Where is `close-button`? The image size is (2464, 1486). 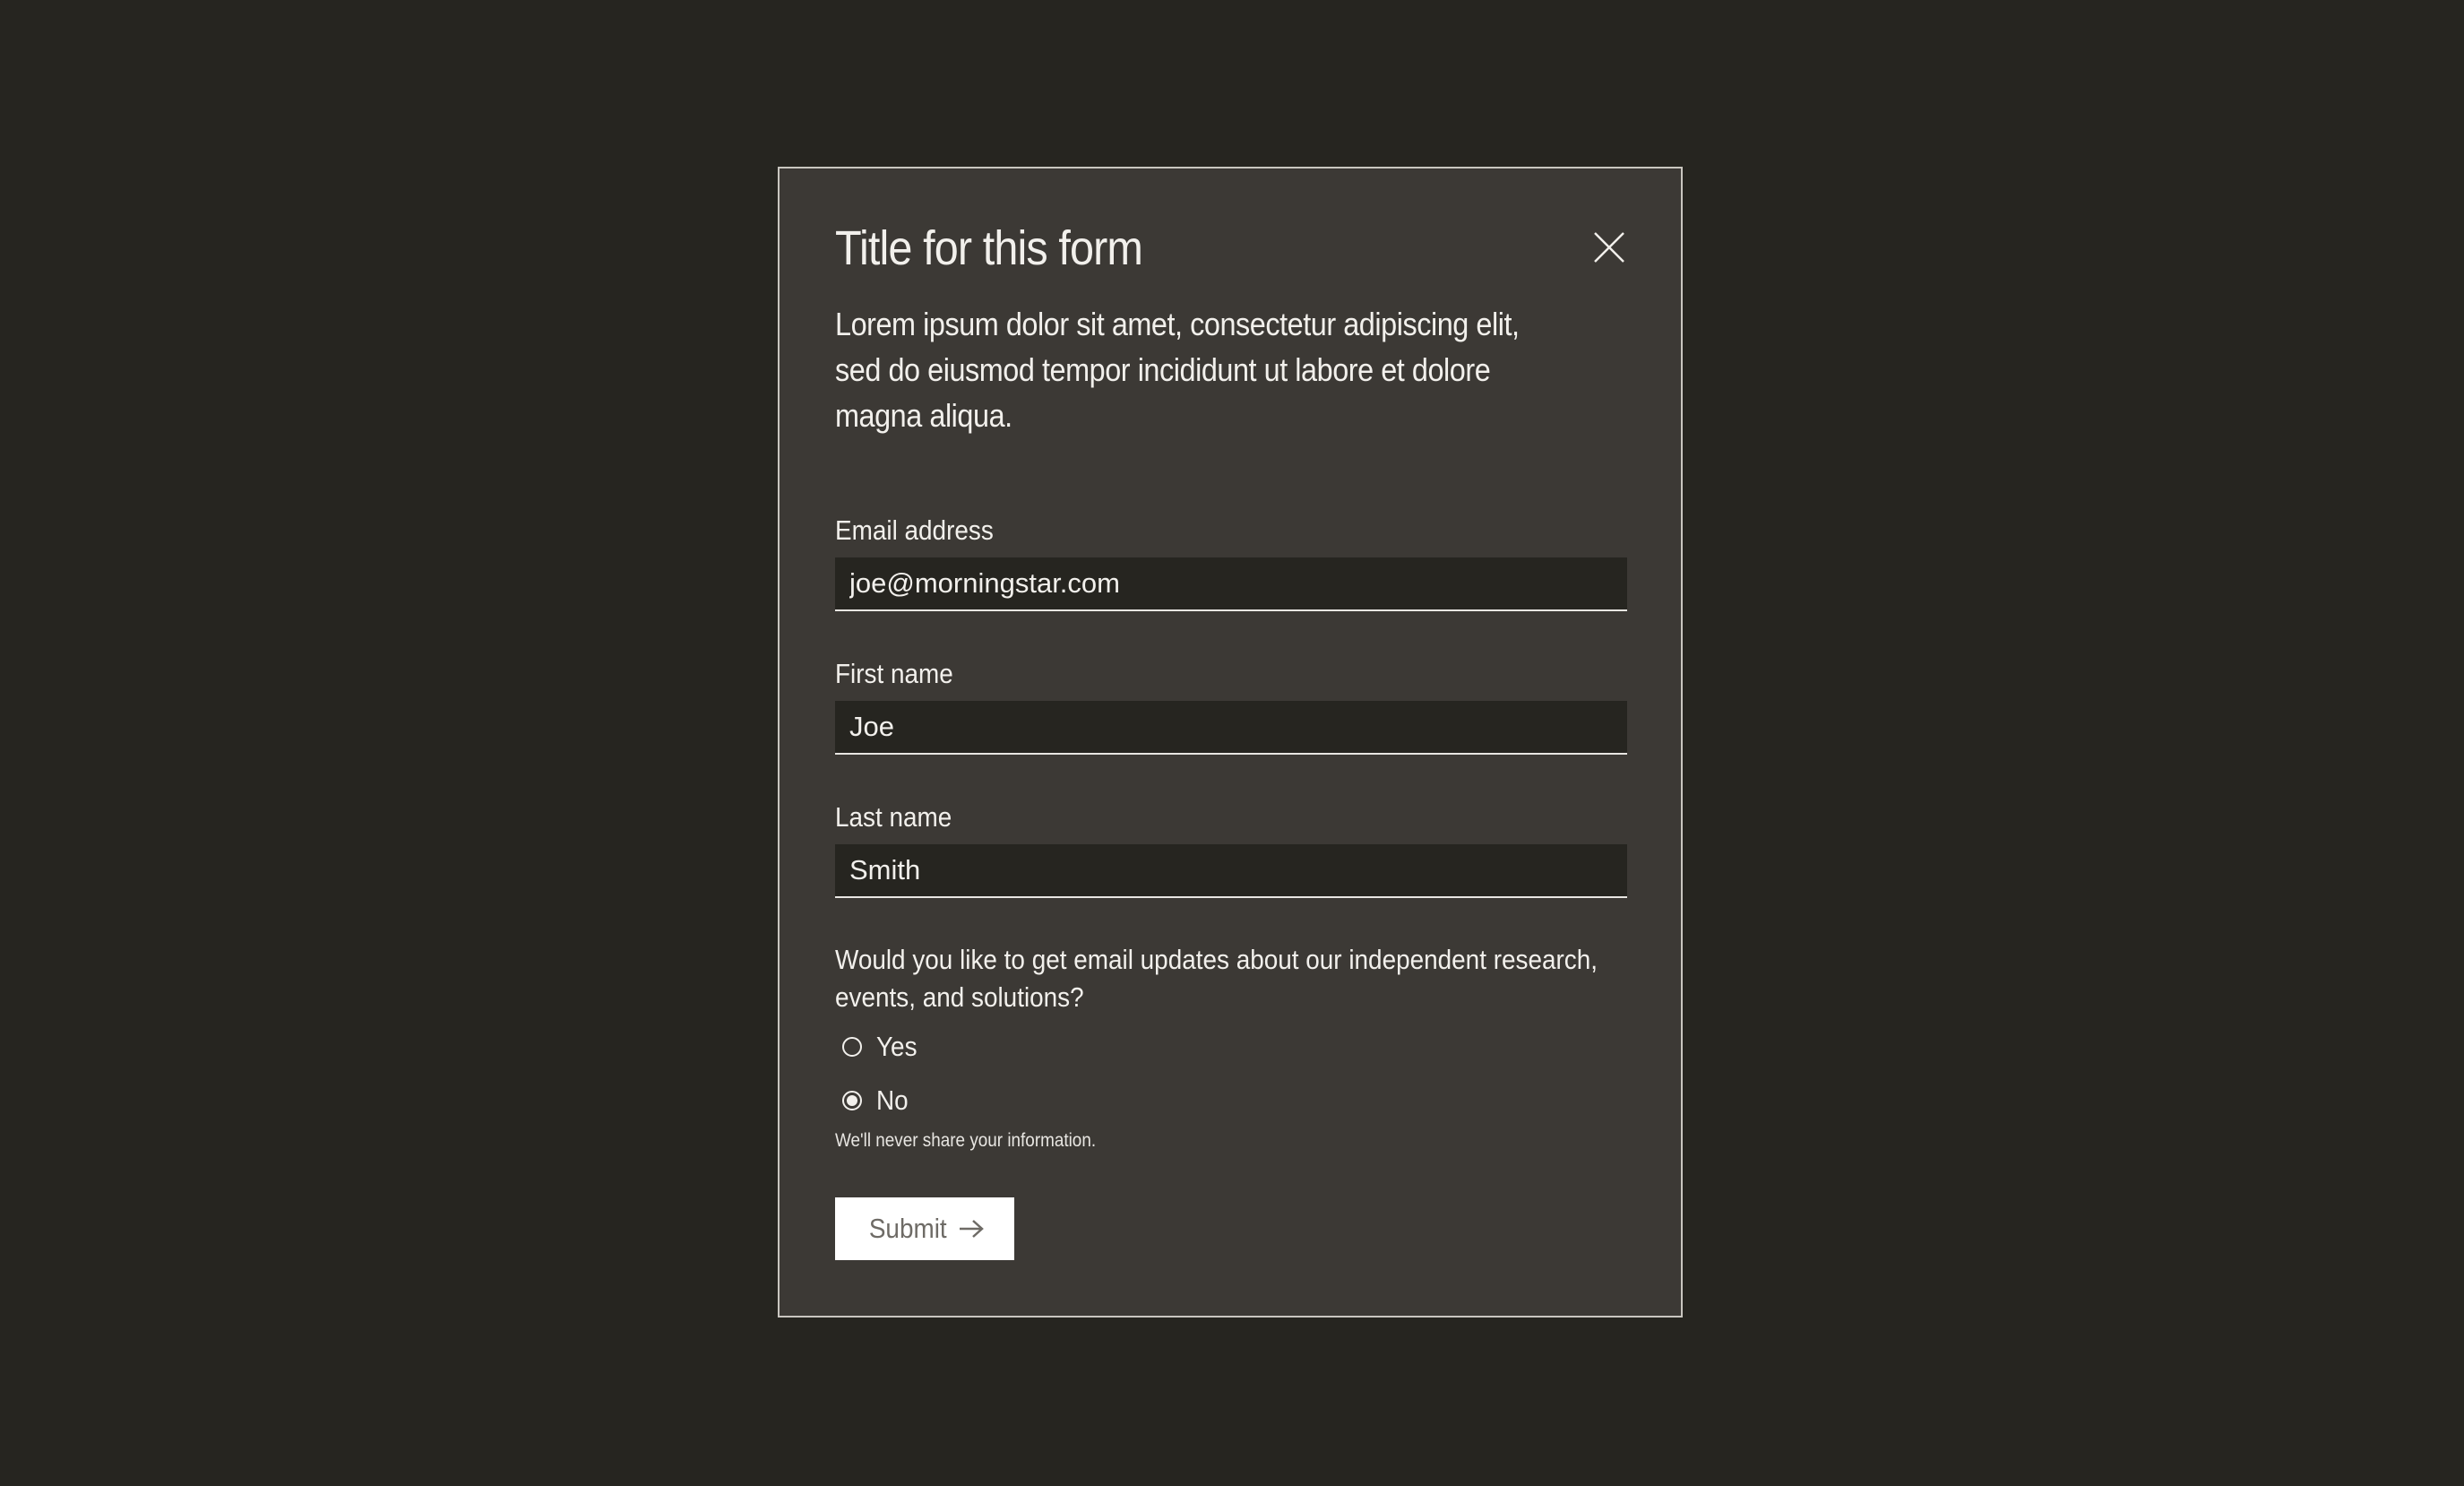
close-button is located at coordinates (1609, 247).